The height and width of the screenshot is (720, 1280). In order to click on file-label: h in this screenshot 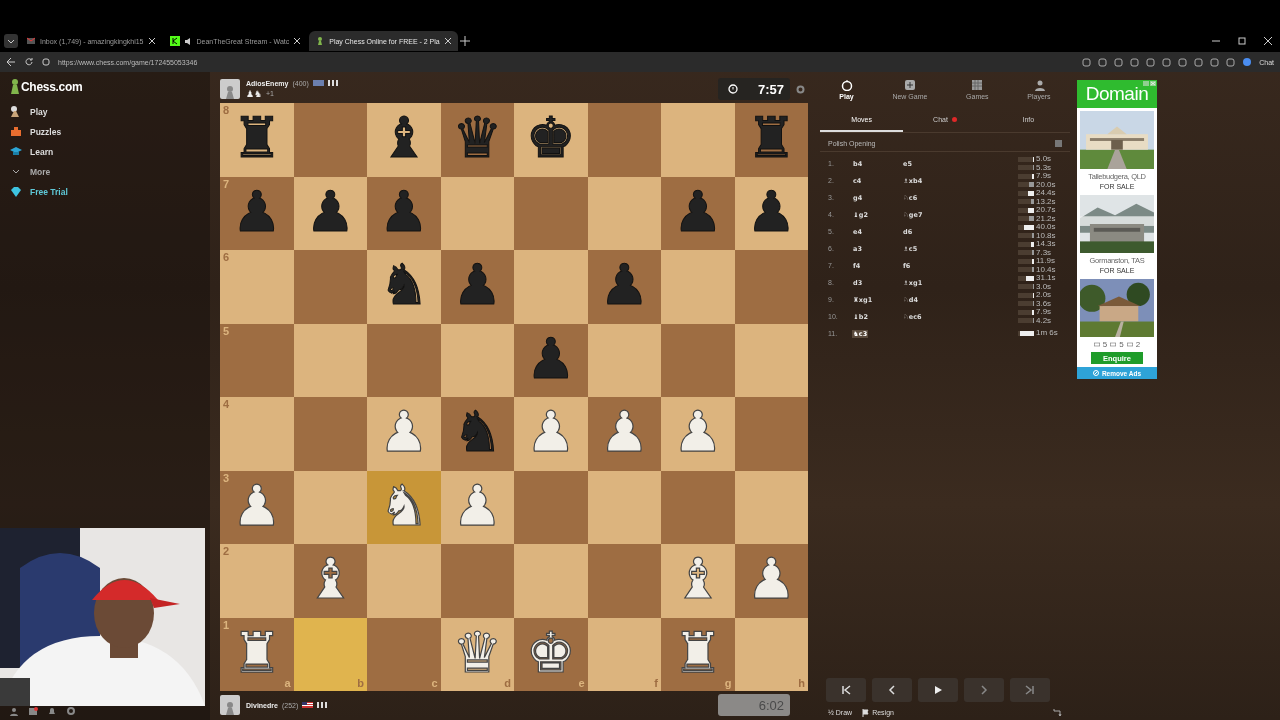, I will do `click(801, 683)`.